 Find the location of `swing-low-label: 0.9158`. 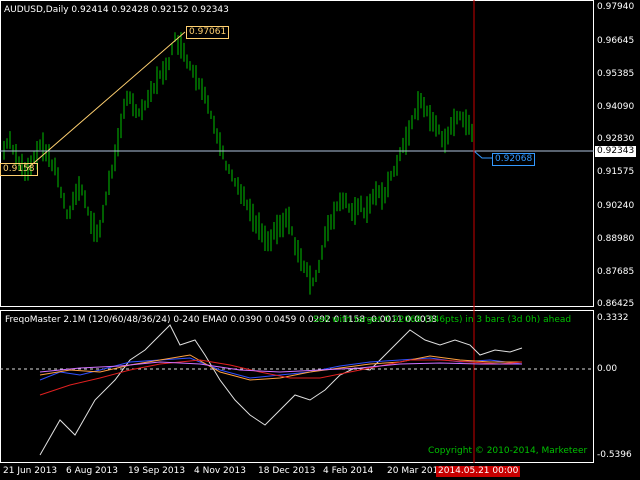

swing-low-label: 0.9158 is located at coordinates (19, 169).